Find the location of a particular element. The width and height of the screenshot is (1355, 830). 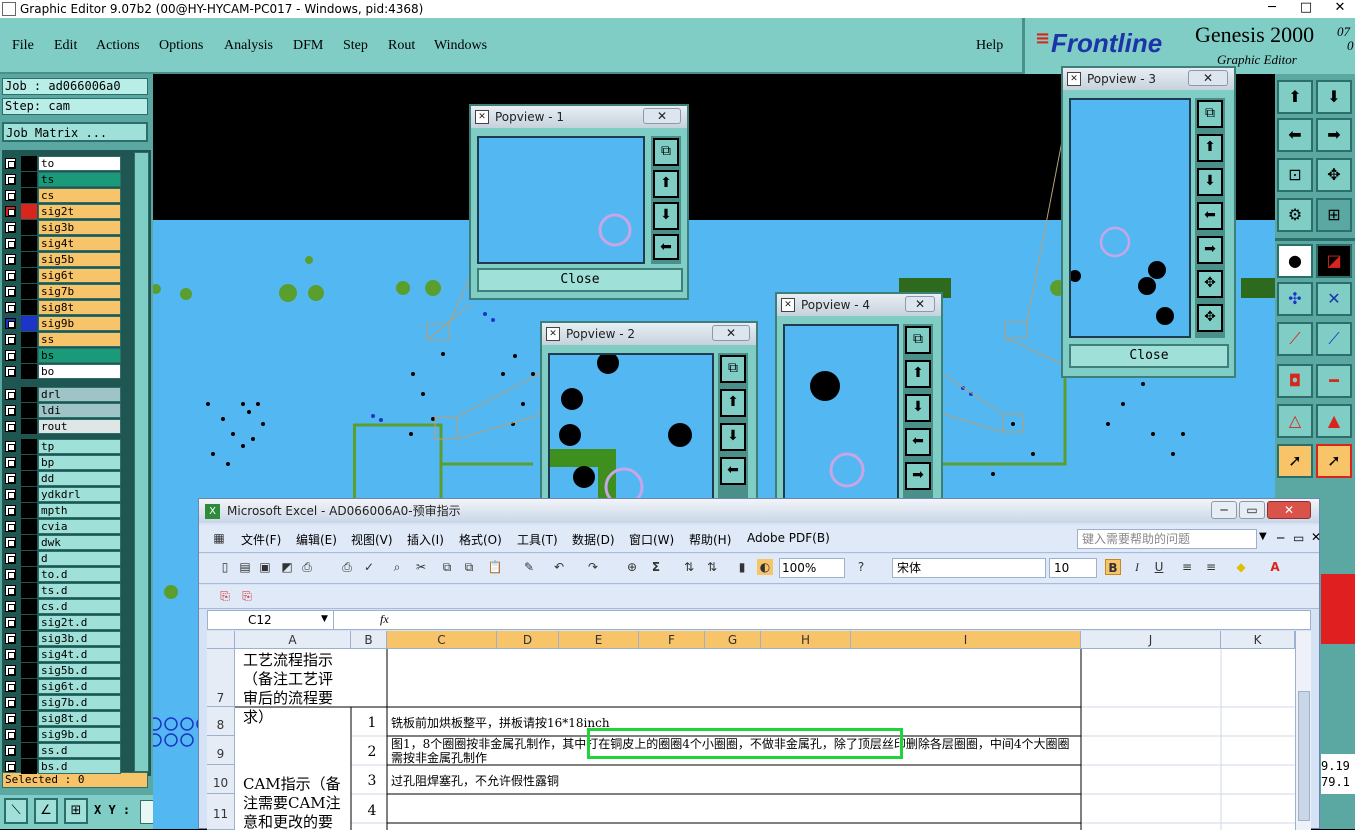

layer-name: sig2t is located at coordinates (79, 211).